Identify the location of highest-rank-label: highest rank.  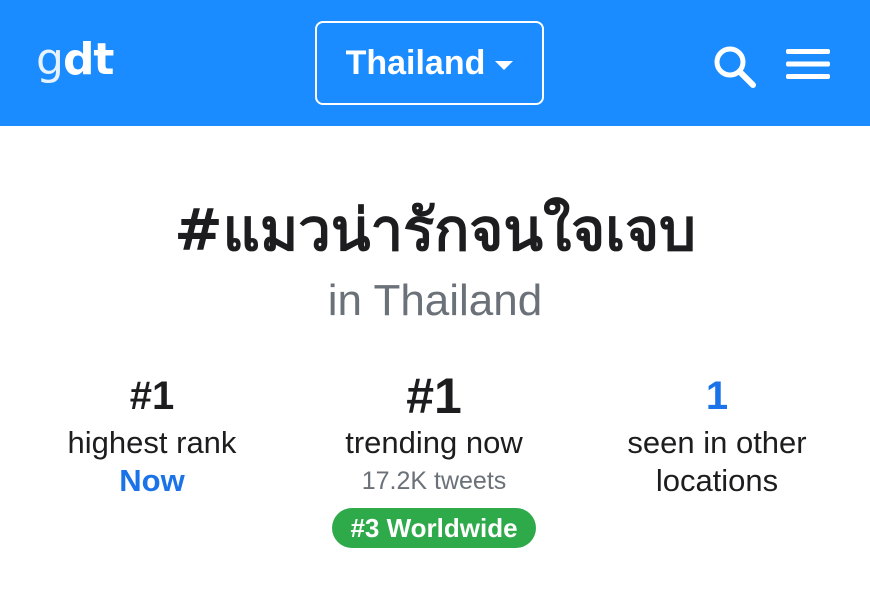
(152, 442).